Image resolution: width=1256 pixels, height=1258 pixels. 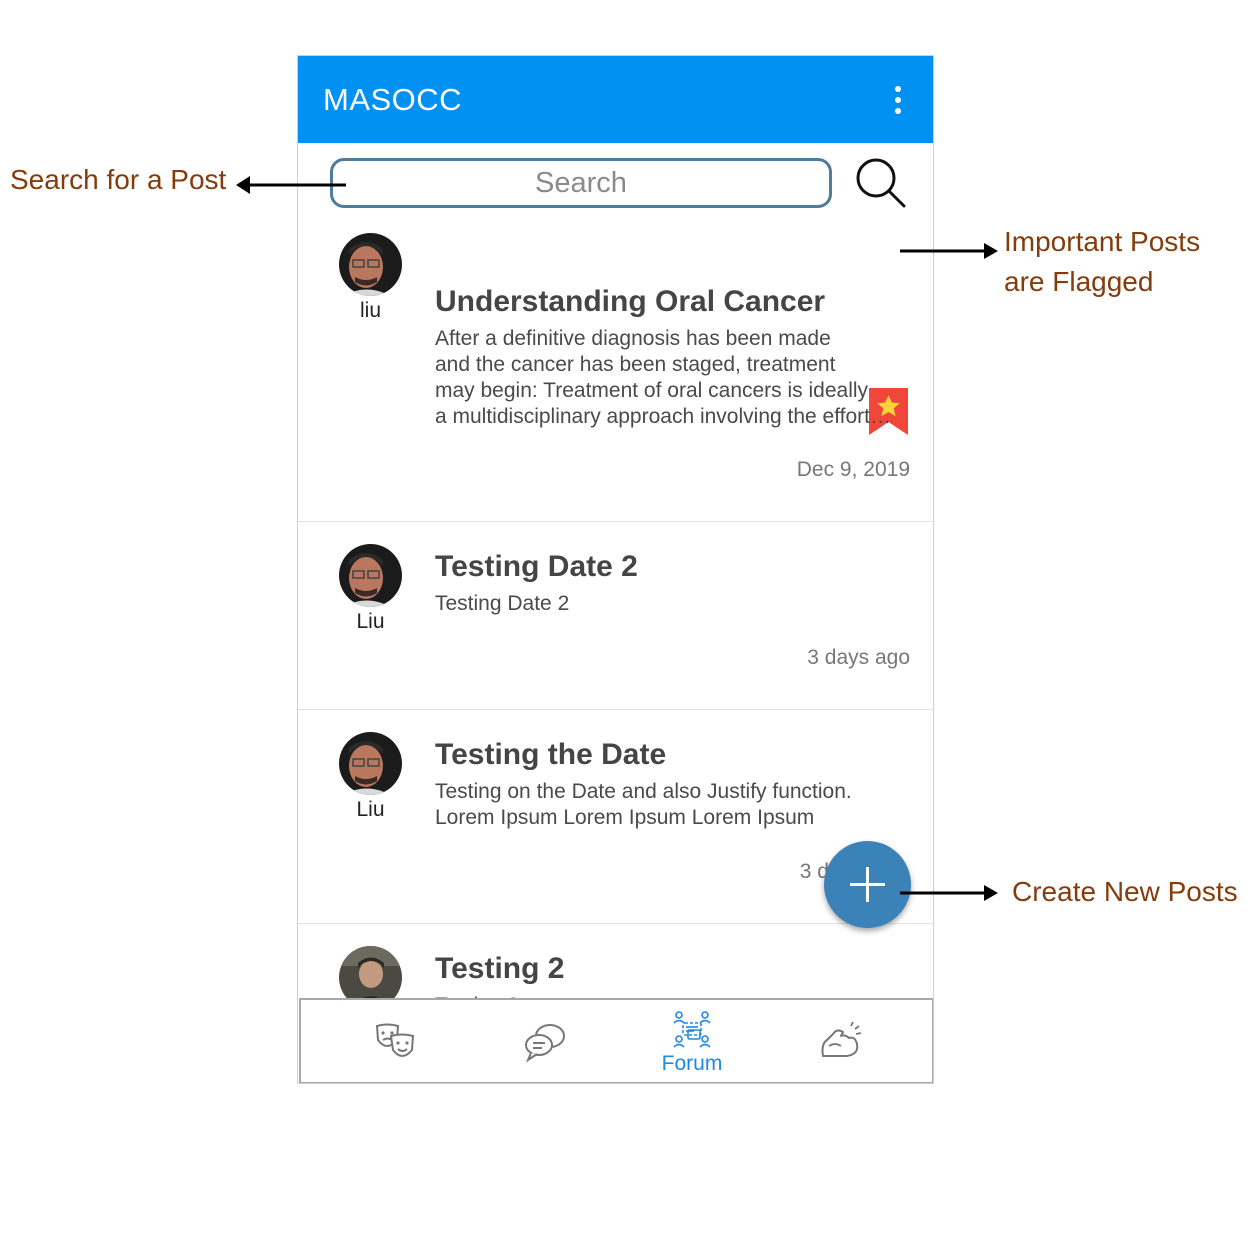 What do you see at coordinates (949, 251) in the screenshot?
I see `annotation-arrow-flag` at bounding box center [949, 251].